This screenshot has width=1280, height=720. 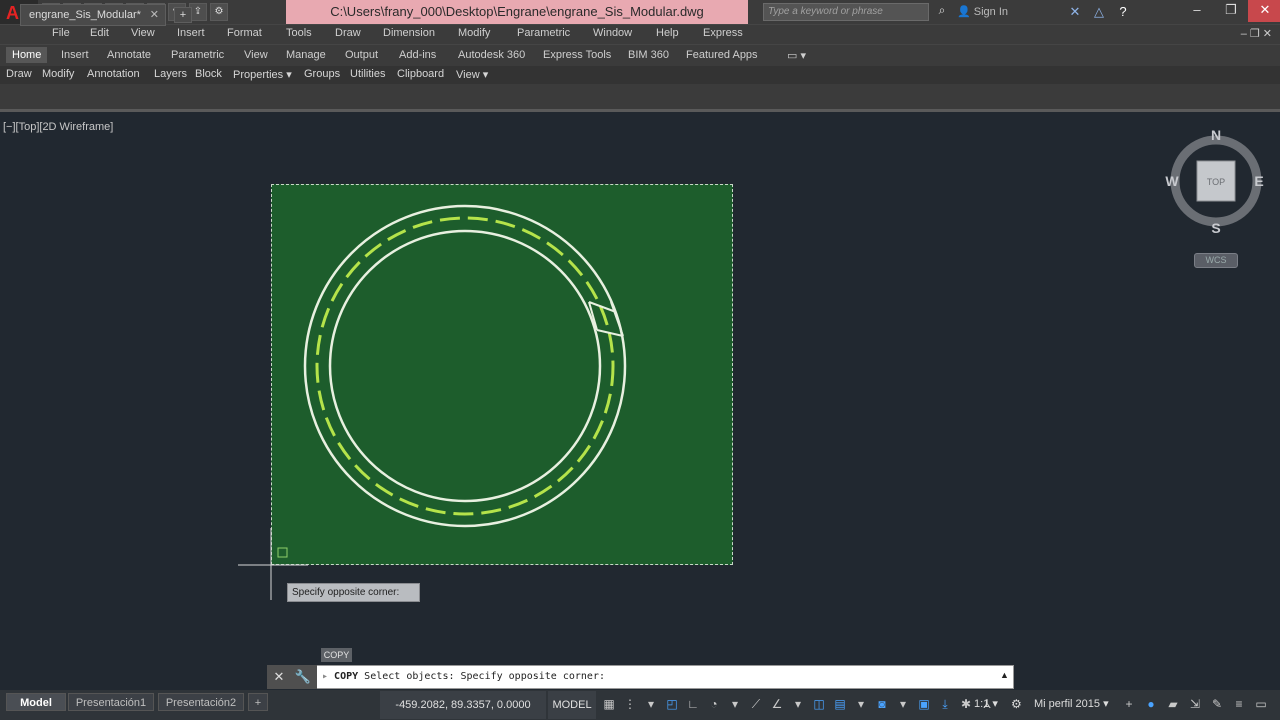 What do you see at coordinates (262, 74) in the screenshot?
I see `panel-properties: Properties ▾` at bounding box center [262, 74].